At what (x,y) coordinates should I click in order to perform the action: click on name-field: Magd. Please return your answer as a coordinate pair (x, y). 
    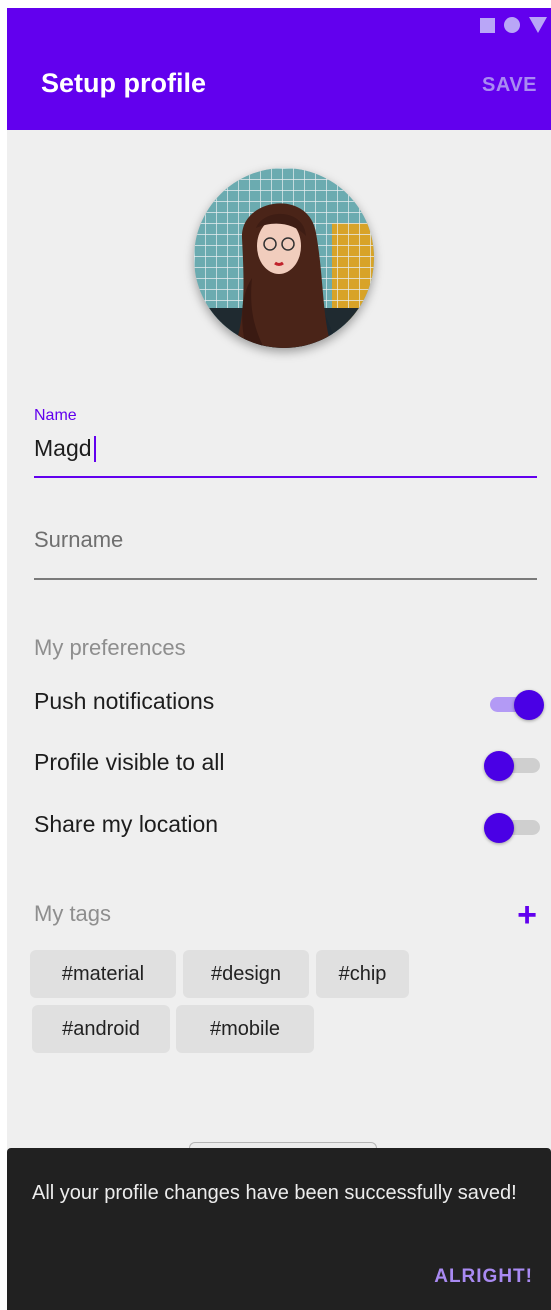
    Looking at the image, I should click on (65, 448).